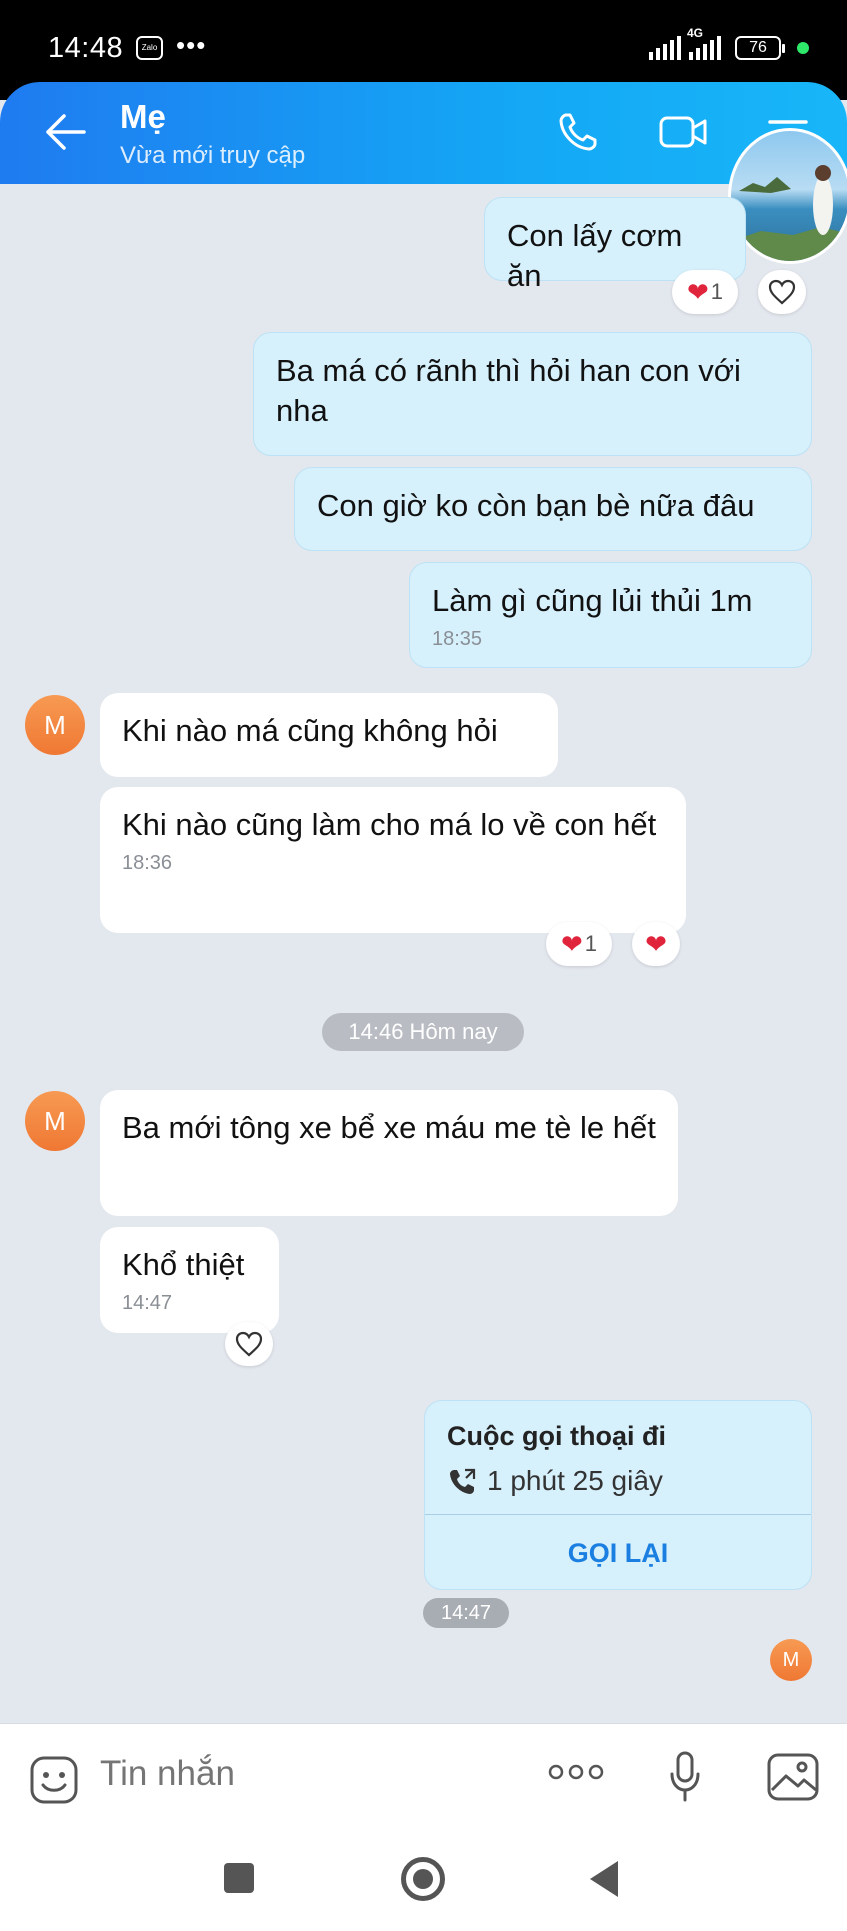  I want to click on network-type: 4G, so click(695, 33).